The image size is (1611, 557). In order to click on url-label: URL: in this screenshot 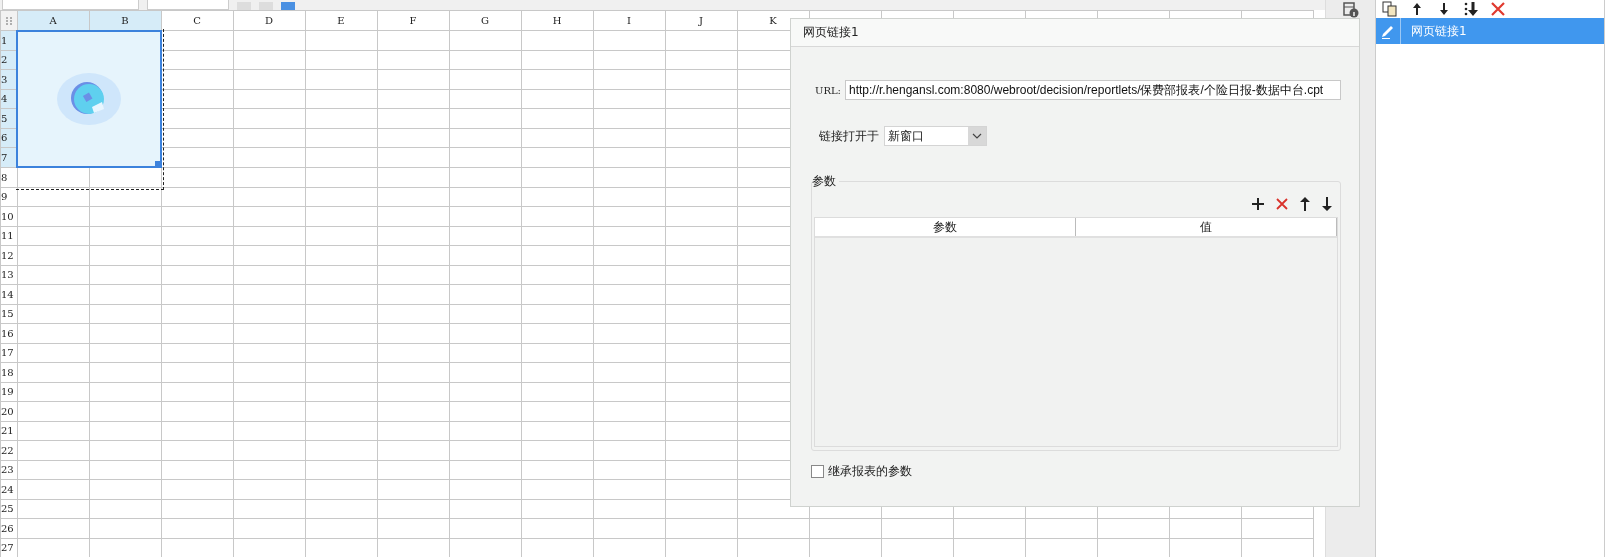, I will do `click(828, 90)`.